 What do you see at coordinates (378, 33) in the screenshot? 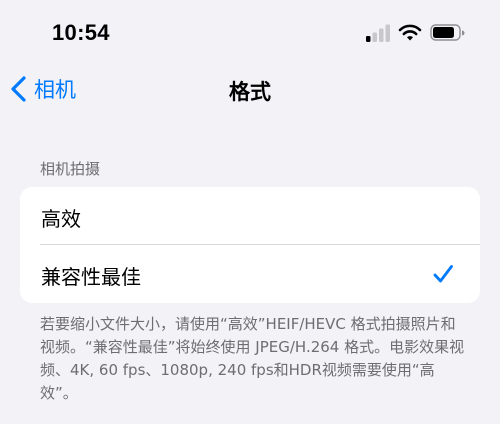
I see `signal-icon` at bounding box center [378, 33].